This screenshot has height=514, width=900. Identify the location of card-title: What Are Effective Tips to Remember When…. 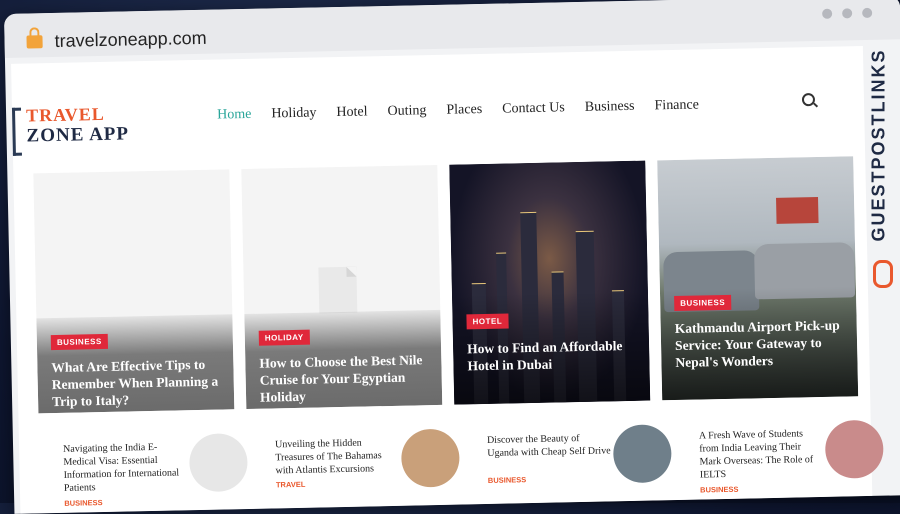
(137, 382).